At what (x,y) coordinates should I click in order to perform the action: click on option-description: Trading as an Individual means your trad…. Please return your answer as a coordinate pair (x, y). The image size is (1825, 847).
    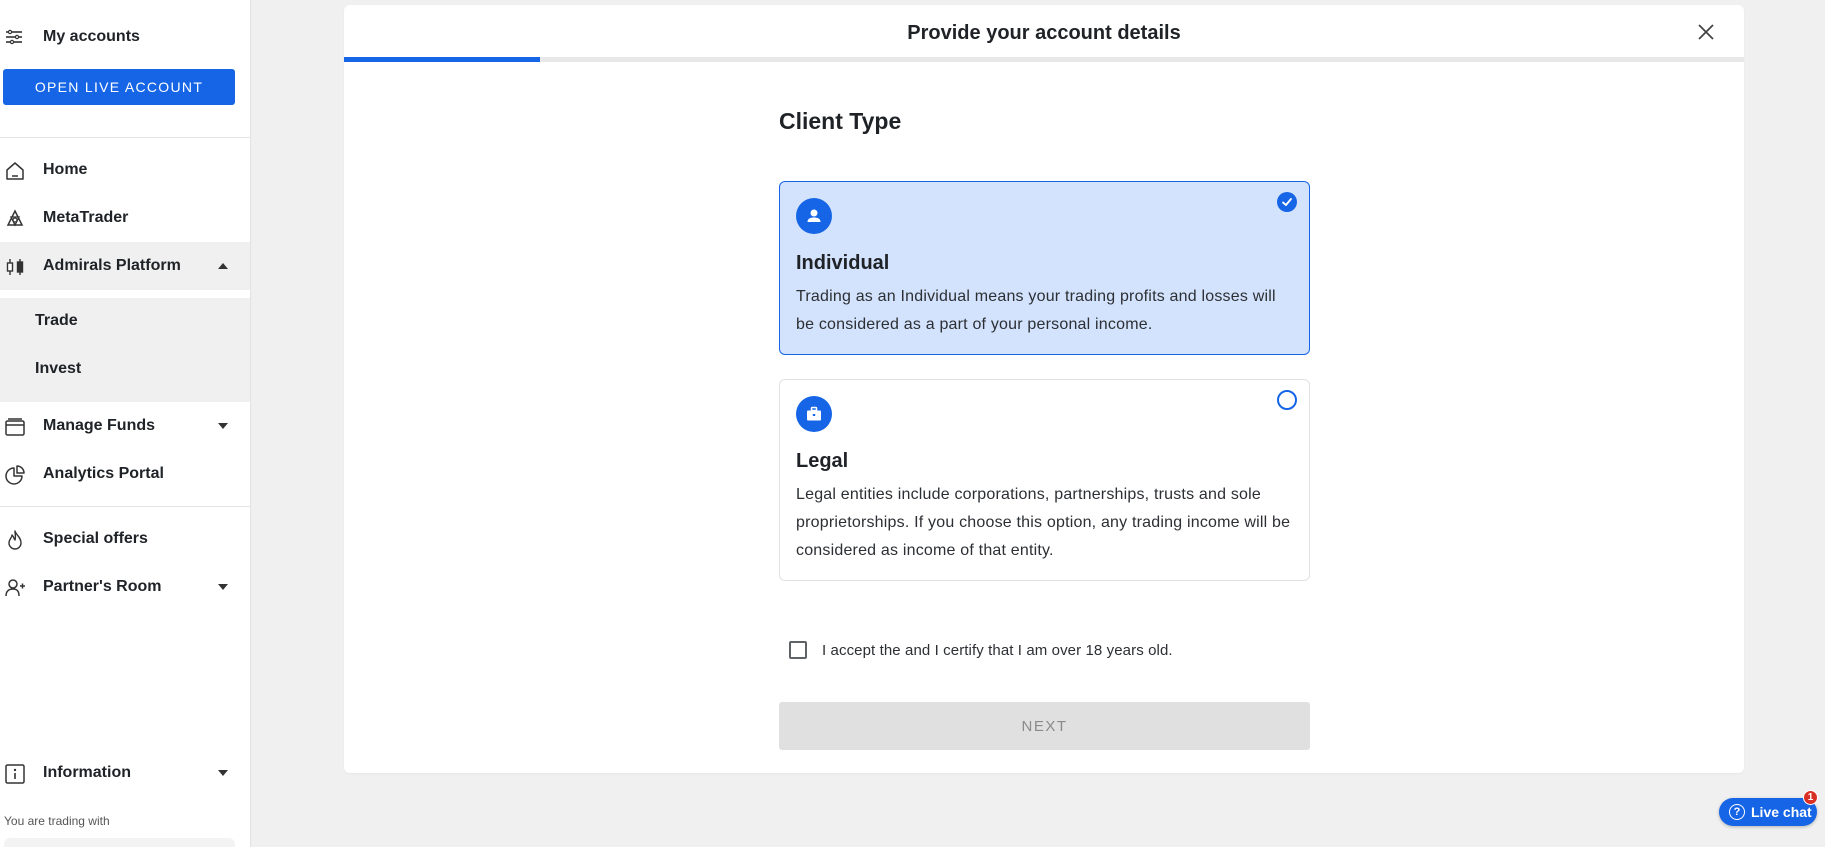
    Looking at the image, I should click on (1036, 310).